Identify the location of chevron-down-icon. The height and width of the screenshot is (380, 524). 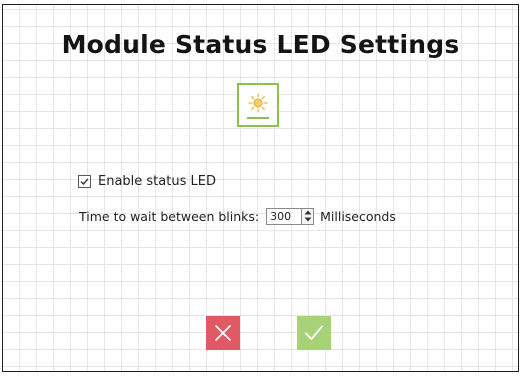
(308, 219).